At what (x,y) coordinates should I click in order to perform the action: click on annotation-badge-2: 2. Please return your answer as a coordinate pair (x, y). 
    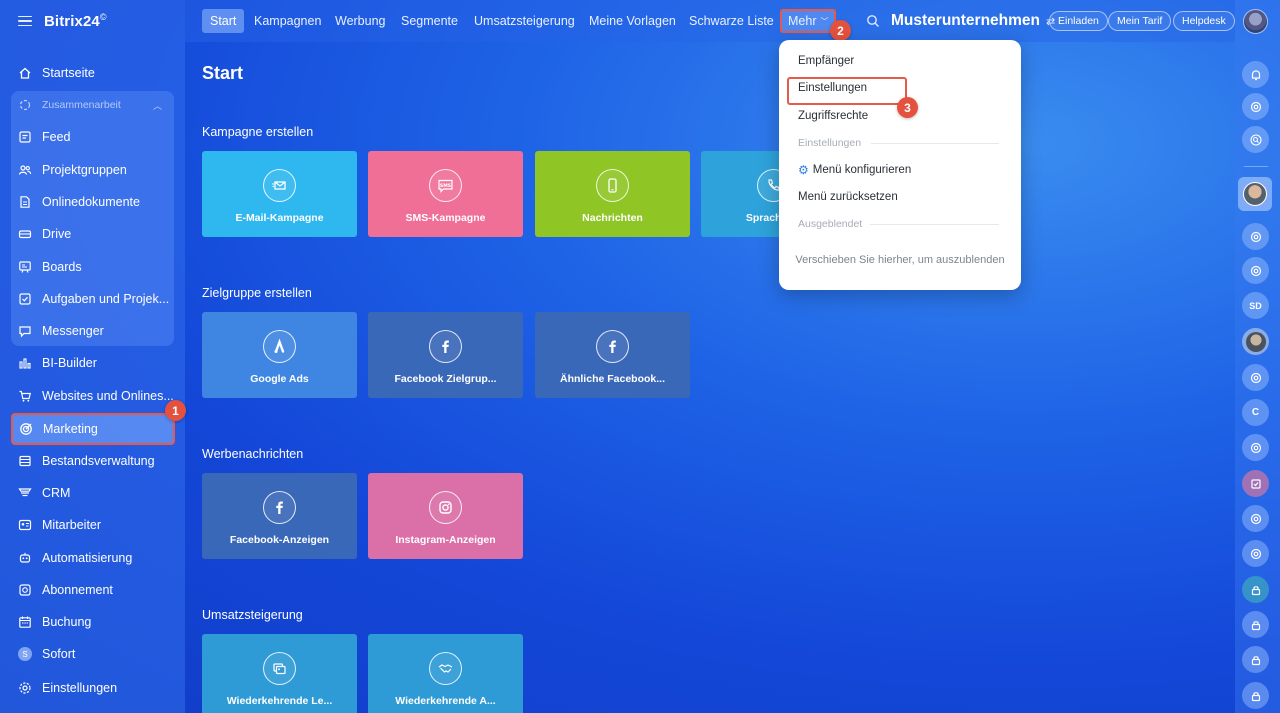
    Looking at the image, I should click on (840, 30).